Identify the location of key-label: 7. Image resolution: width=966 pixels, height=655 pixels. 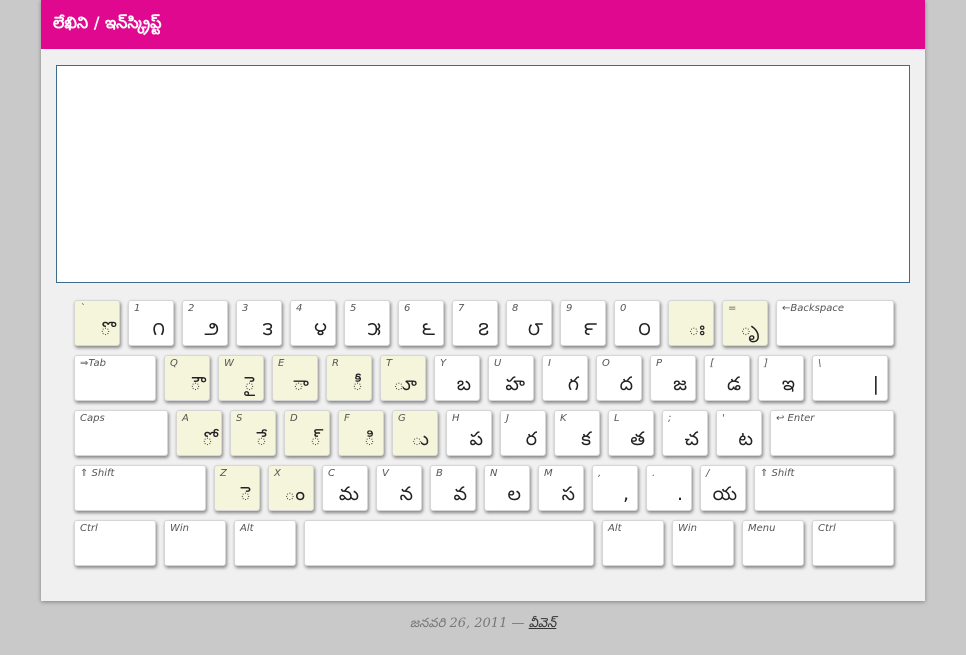
(461, 308).